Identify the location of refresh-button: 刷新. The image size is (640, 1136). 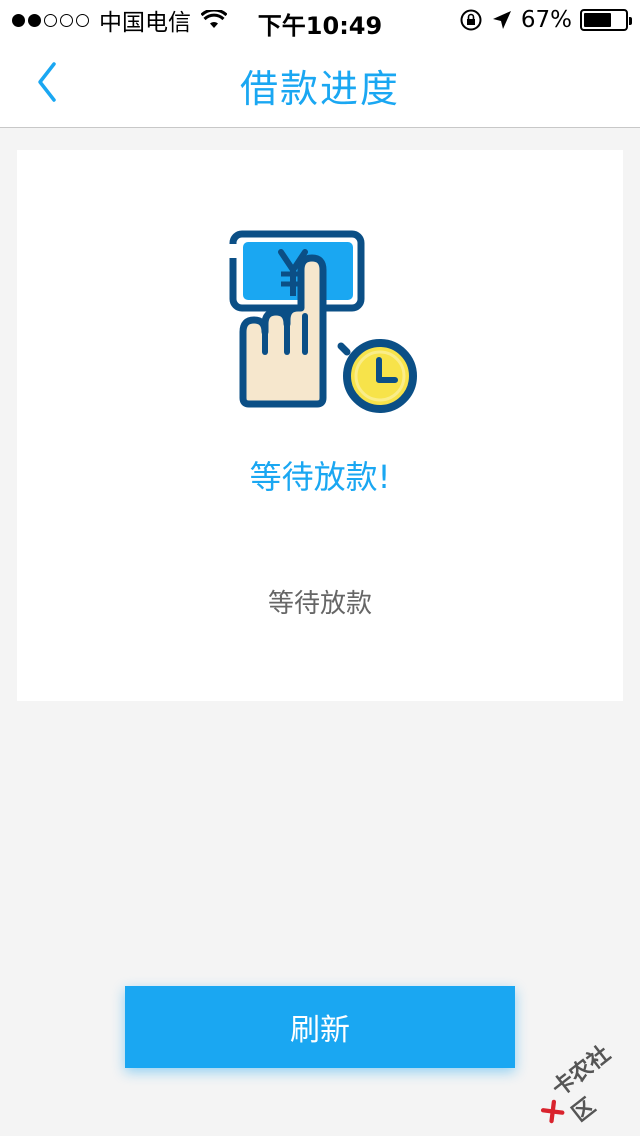
(320, 1027).